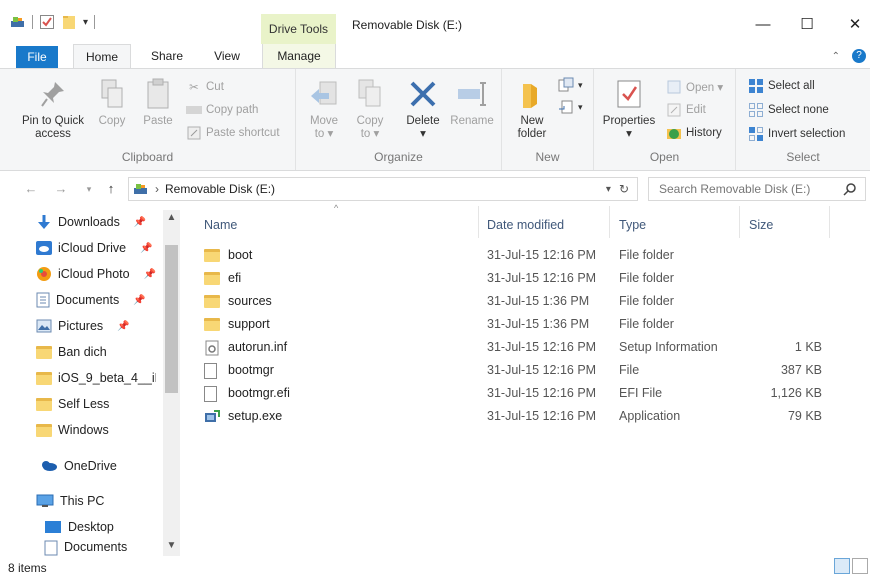 Image resolution: width=870 pixels, height=576 pixels. I want to click on qat-dropdown-icon: ▾, so click(85, 22).